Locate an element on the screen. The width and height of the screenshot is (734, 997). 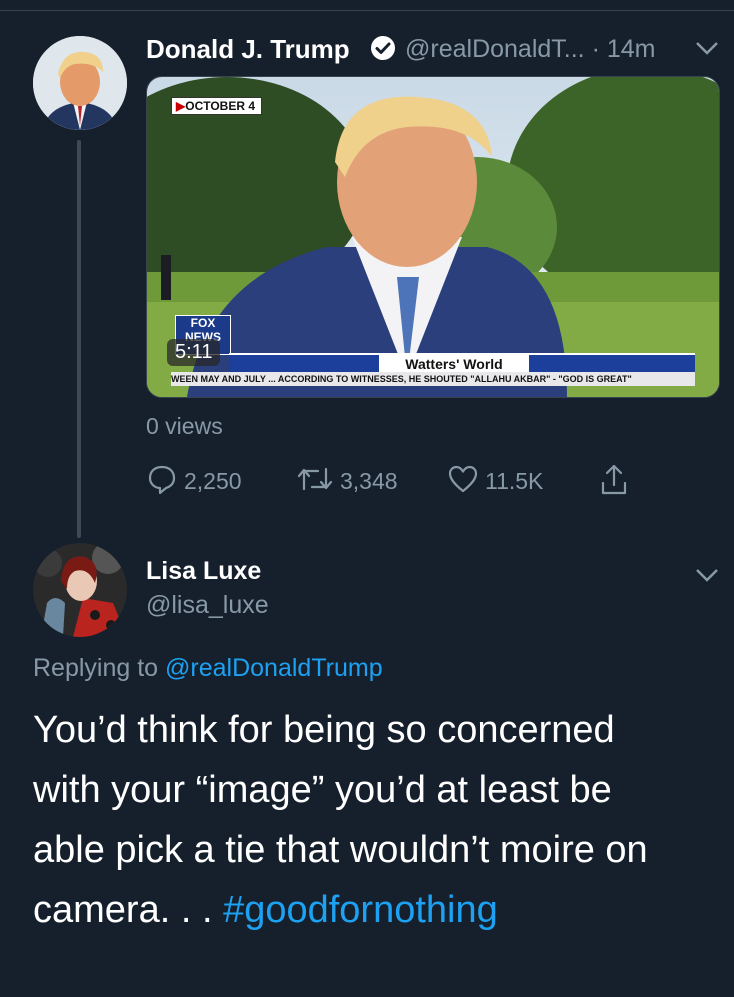
share-icon is located at coordinates (614, 482).